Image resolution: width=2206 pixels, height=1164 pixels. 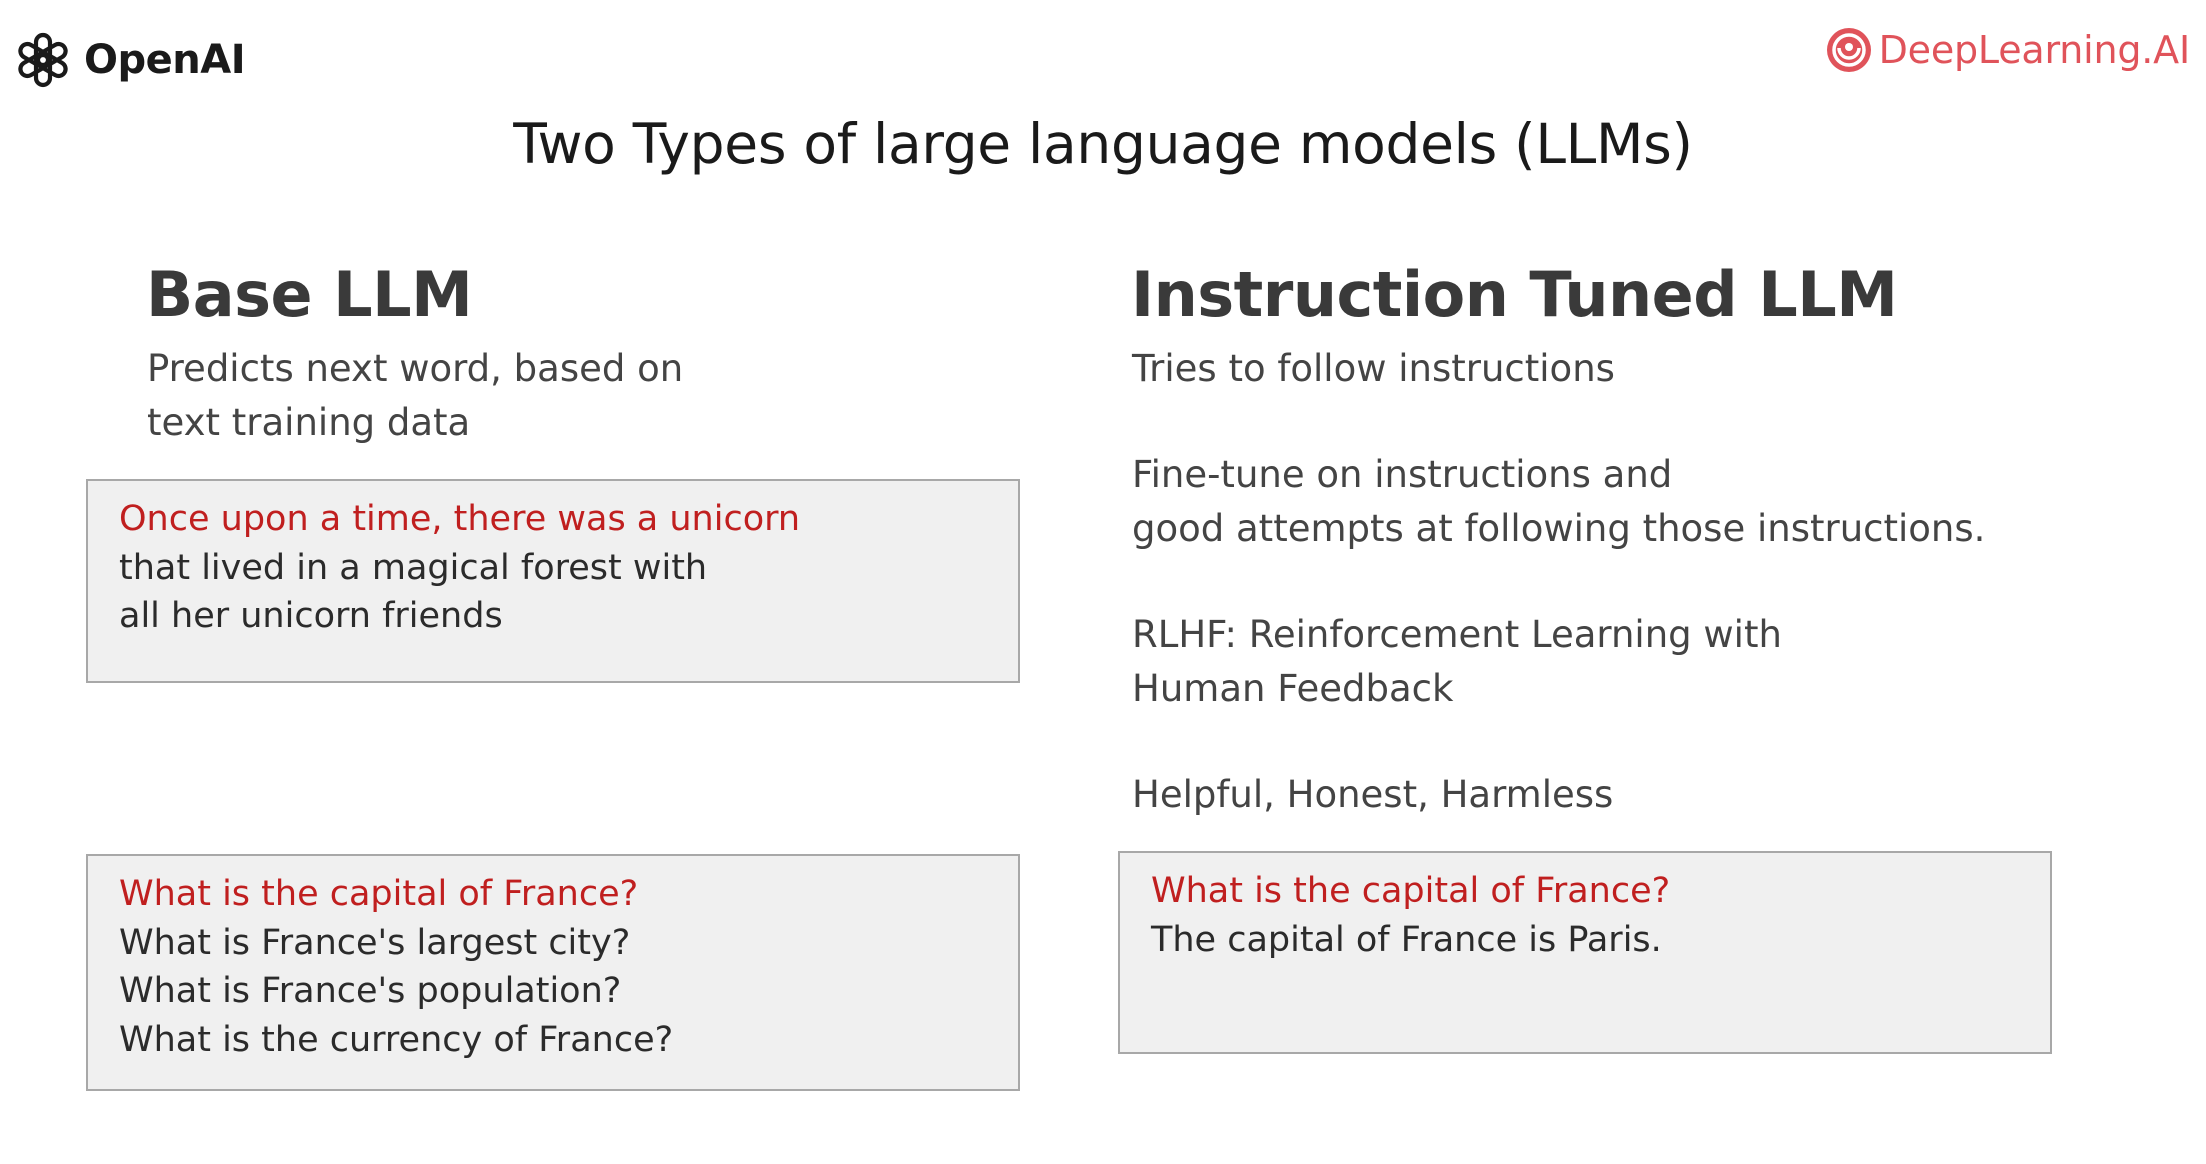 I want to click on example-completion-line: What is the currency of France?, so click(x=396, y=1039).